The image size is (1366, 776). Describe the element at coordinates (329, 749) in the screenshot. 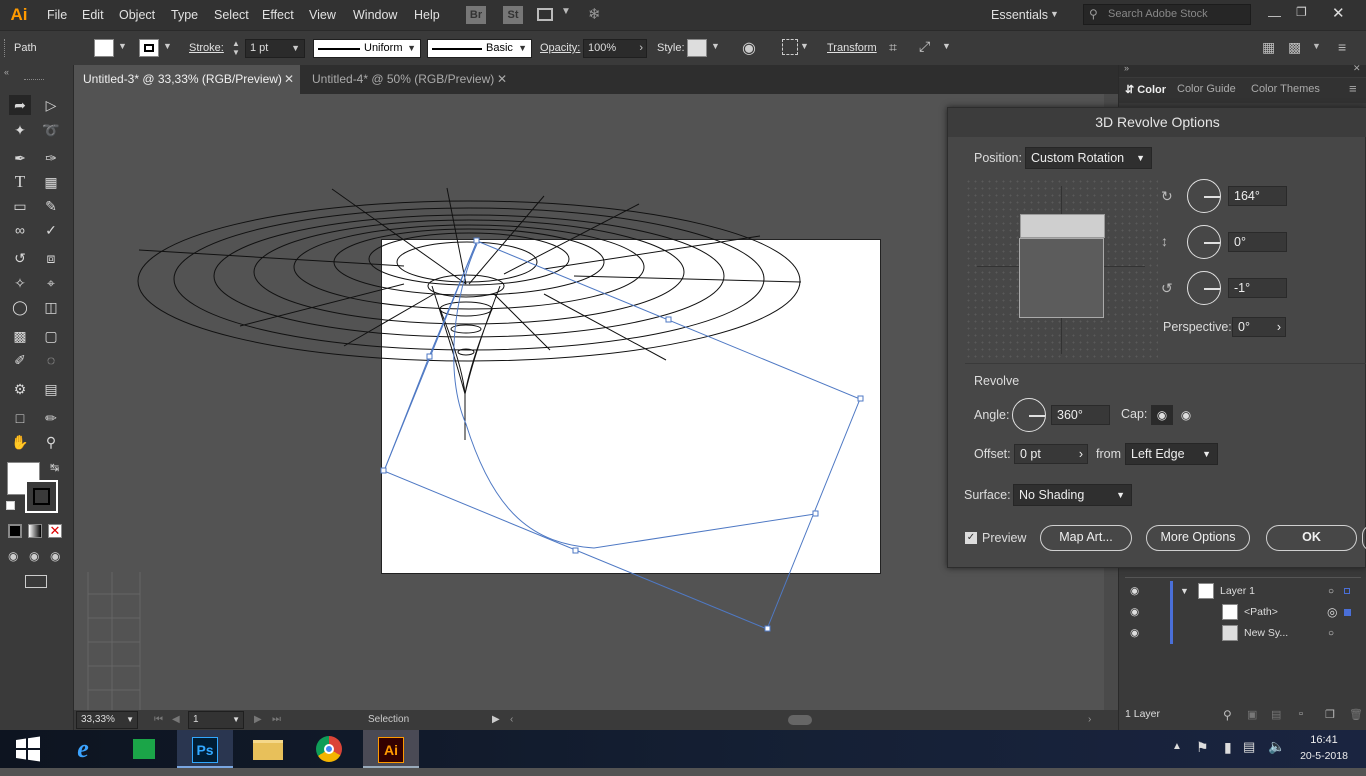

I see `chrome-icon` at that location.